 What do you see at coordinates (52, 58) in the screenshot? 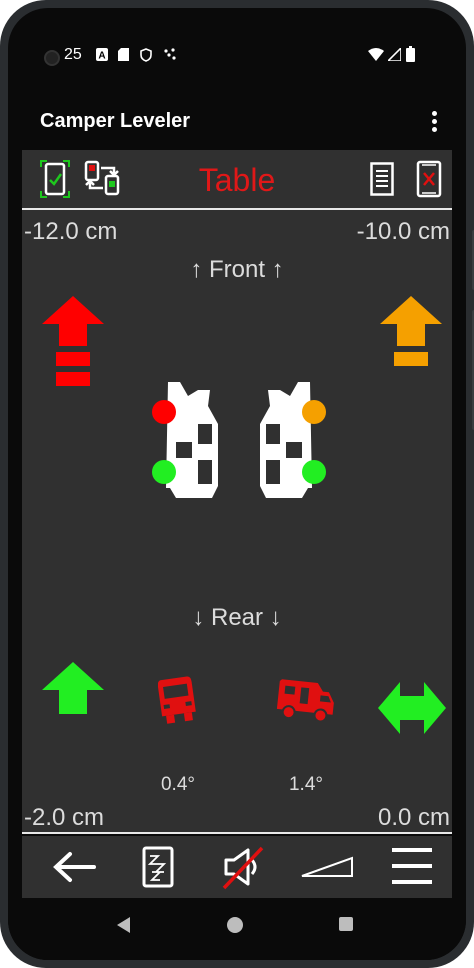
I see `camera-dot` at bounding box center [52, 58].